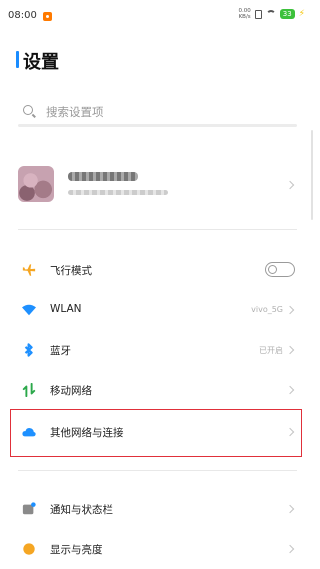 The image size is (320, 569). Describe the element at coordinates (312, 175) in the screenshot. I see `scrollbar` at that location.